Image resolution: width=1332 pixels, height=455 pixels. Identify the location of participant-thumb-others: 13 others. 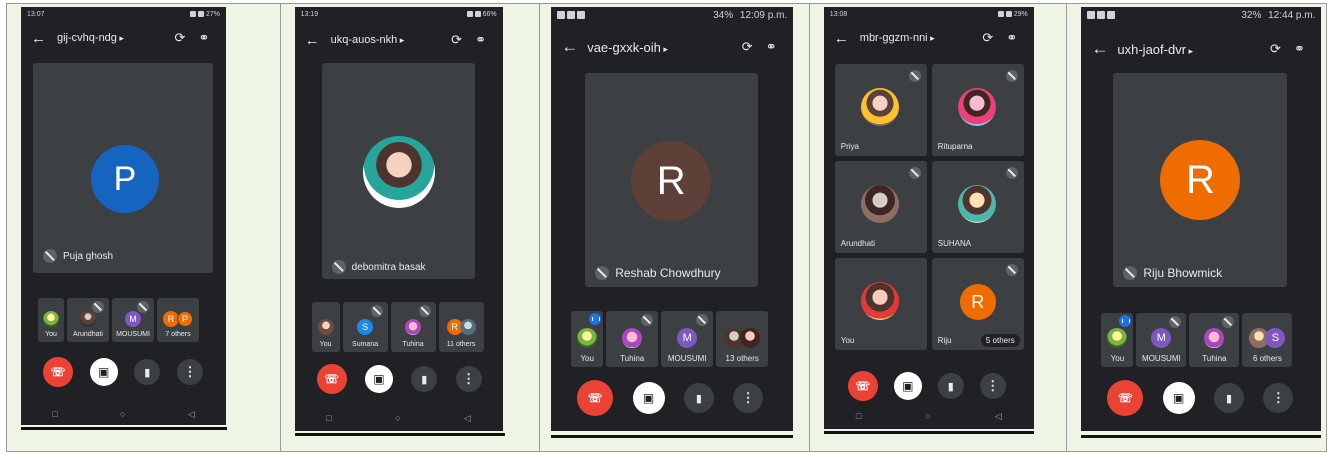
(742, 339).